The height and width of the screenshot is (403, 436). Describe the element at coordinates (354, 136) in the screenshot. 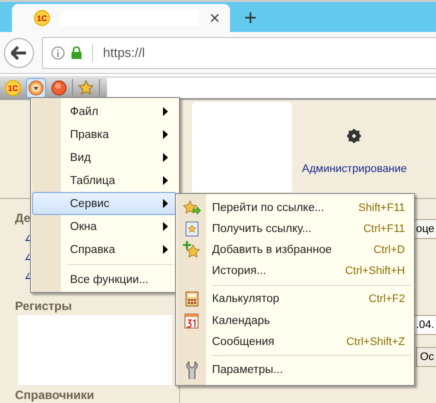

I see `gear-icon` at that location.